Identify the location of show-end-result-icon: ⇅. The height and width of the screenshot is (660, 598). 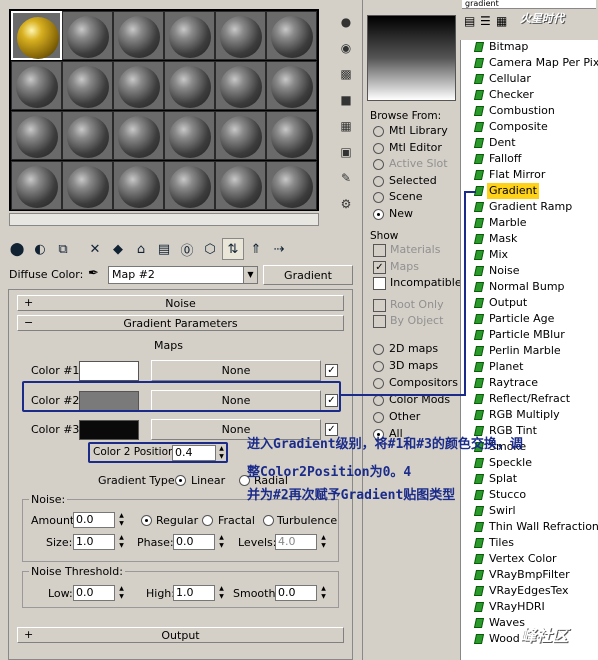
(233, 249).